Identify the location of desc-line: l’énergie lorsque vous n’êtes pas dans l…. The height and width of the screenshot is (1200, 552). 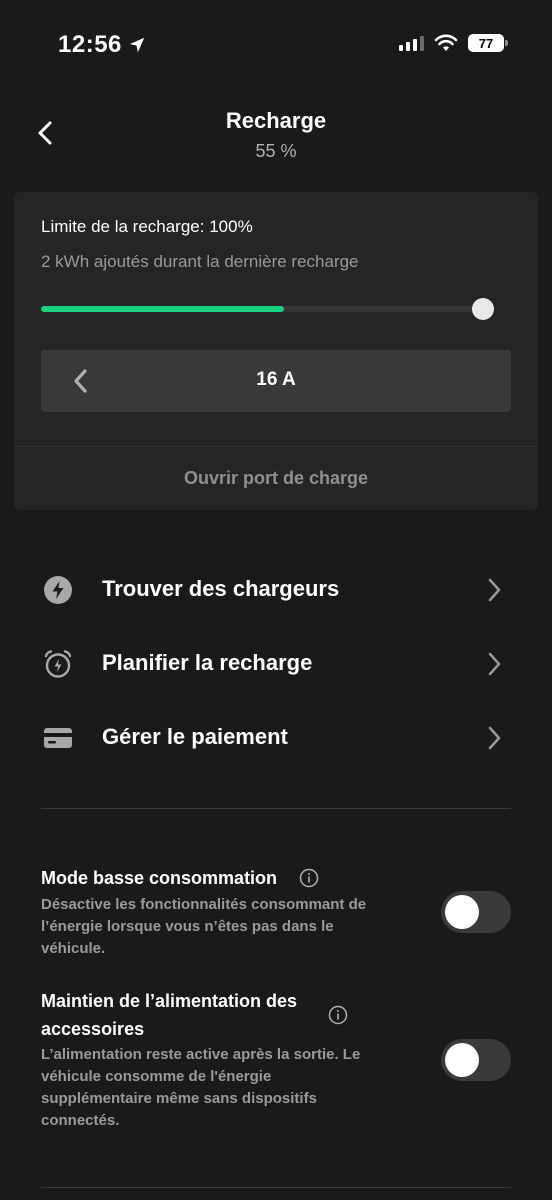
(187, 926).